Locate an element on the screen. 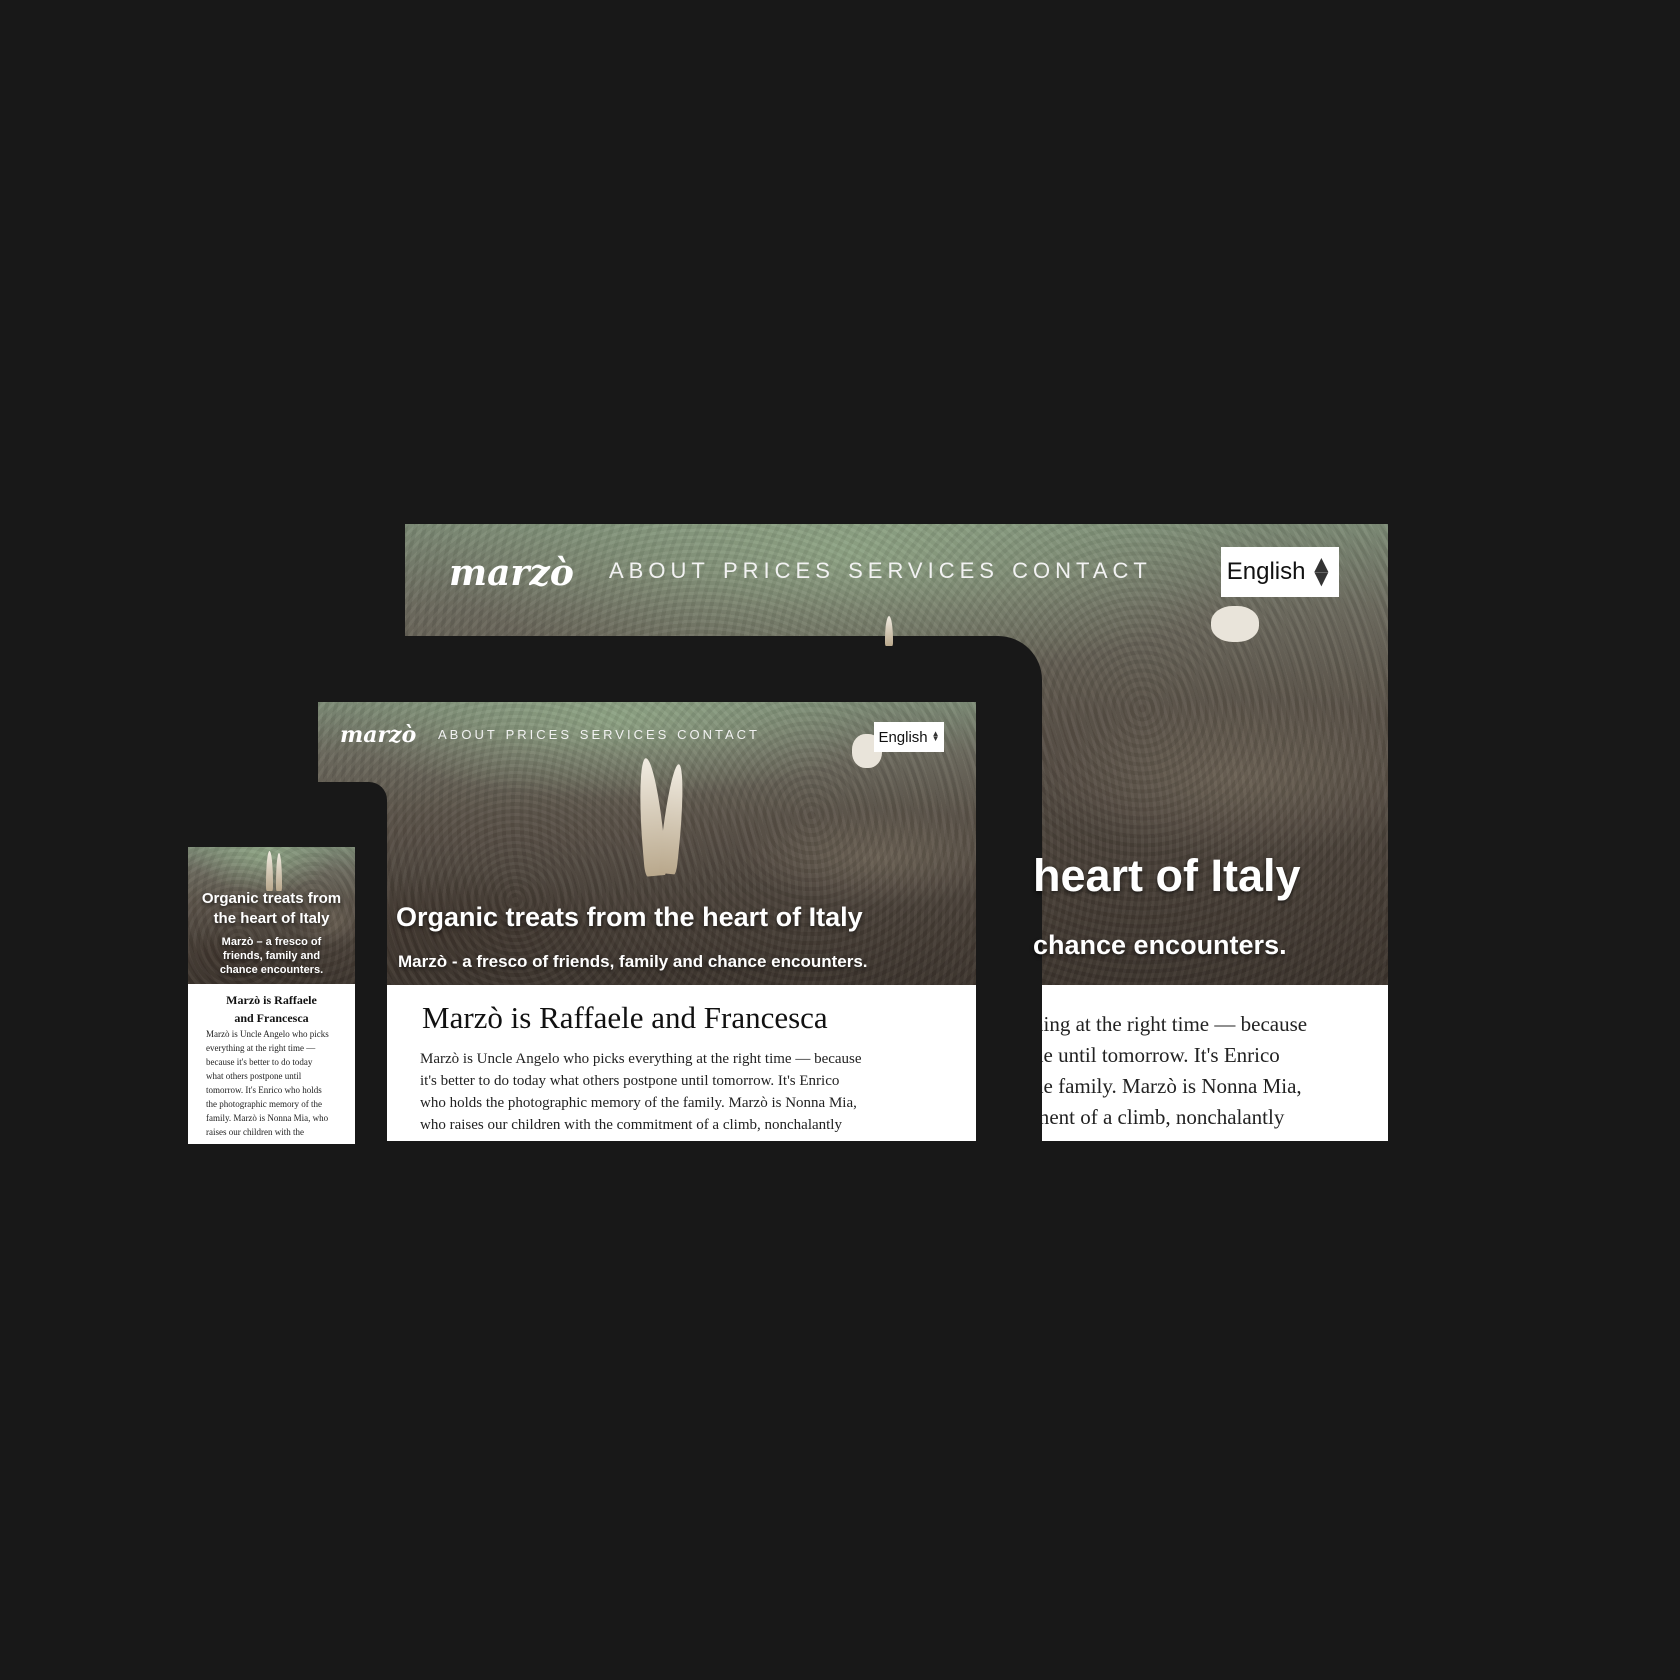 Image resolution: width=1680 pixels, height=1680 pixels. desktop-hero-sprout is located at coordinates (889, 631).